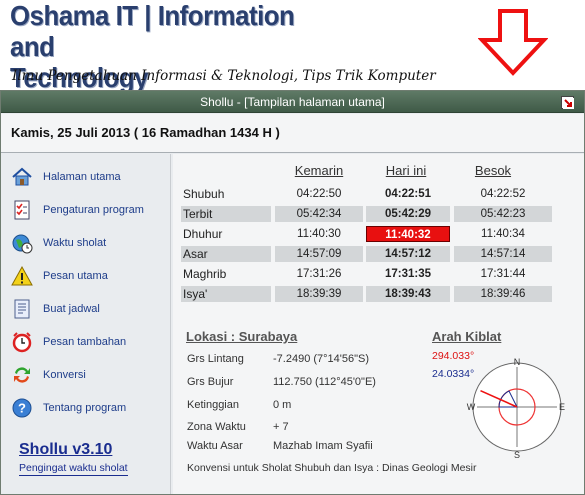 Image resolution: width=585 pixels, height=495 pixels. I want to click on warning-icon, so click(22, 275).